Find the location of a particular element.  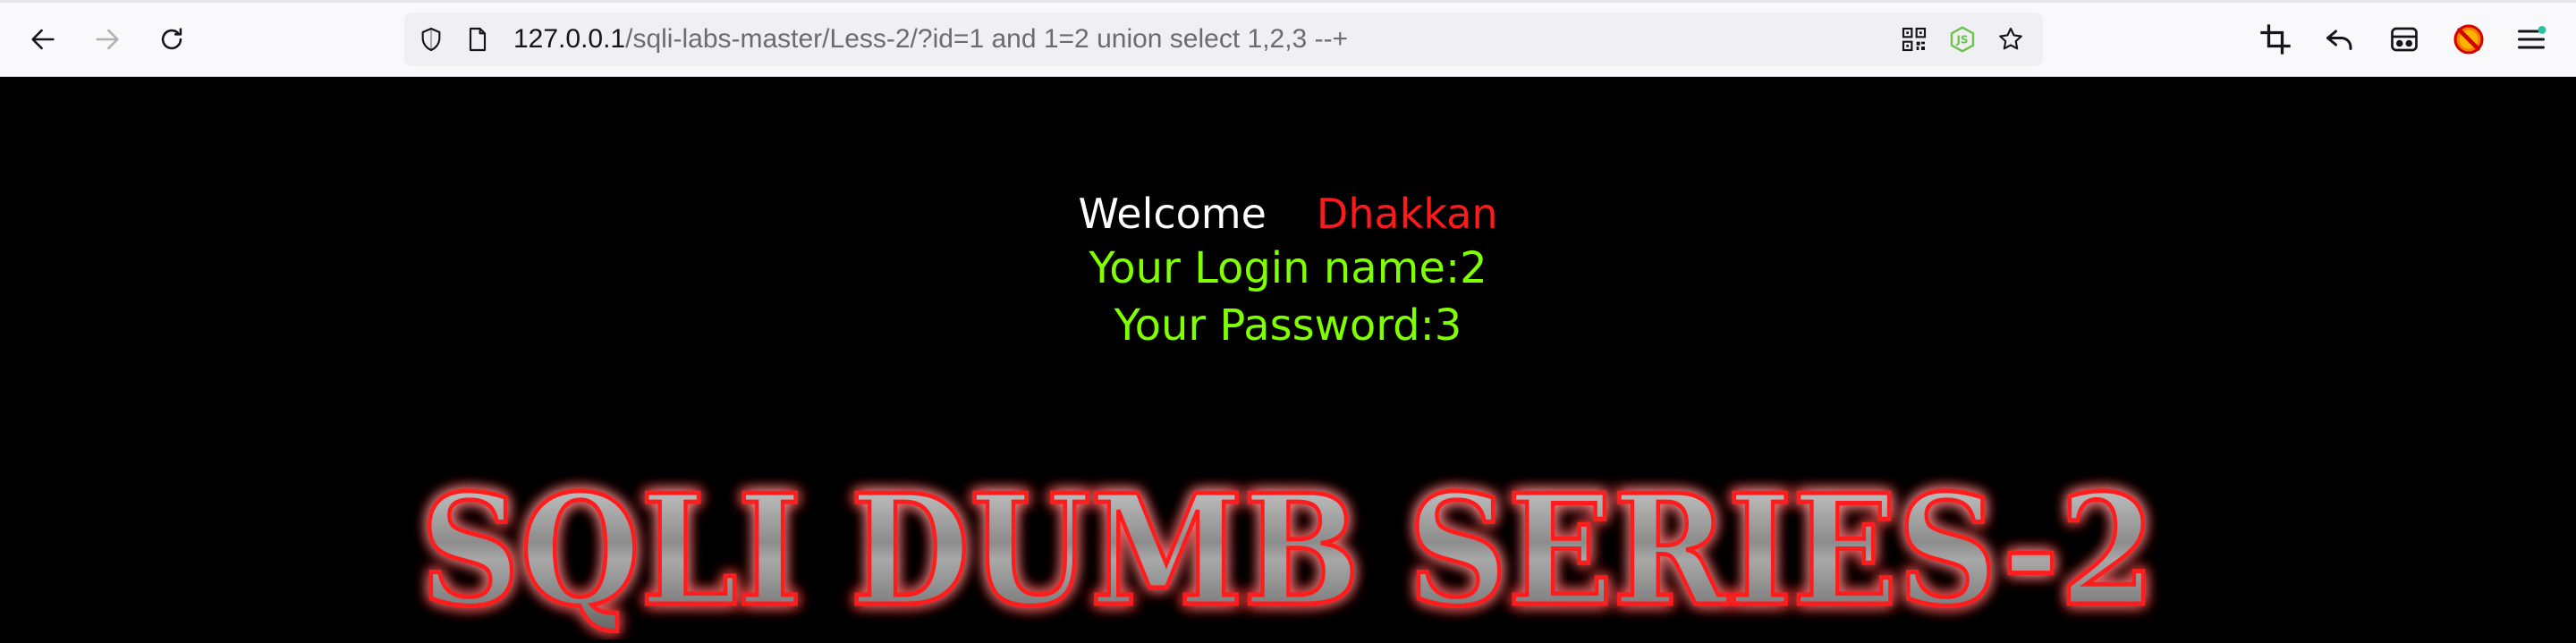

reload-icon is located at coordinates (171, 39).